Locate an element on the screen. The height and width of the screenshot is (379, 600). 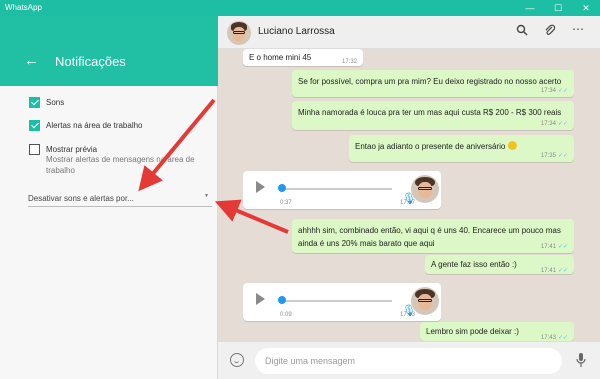
voice-message: 0:09 17:43 🎙 is located at coordinates (342, 302).